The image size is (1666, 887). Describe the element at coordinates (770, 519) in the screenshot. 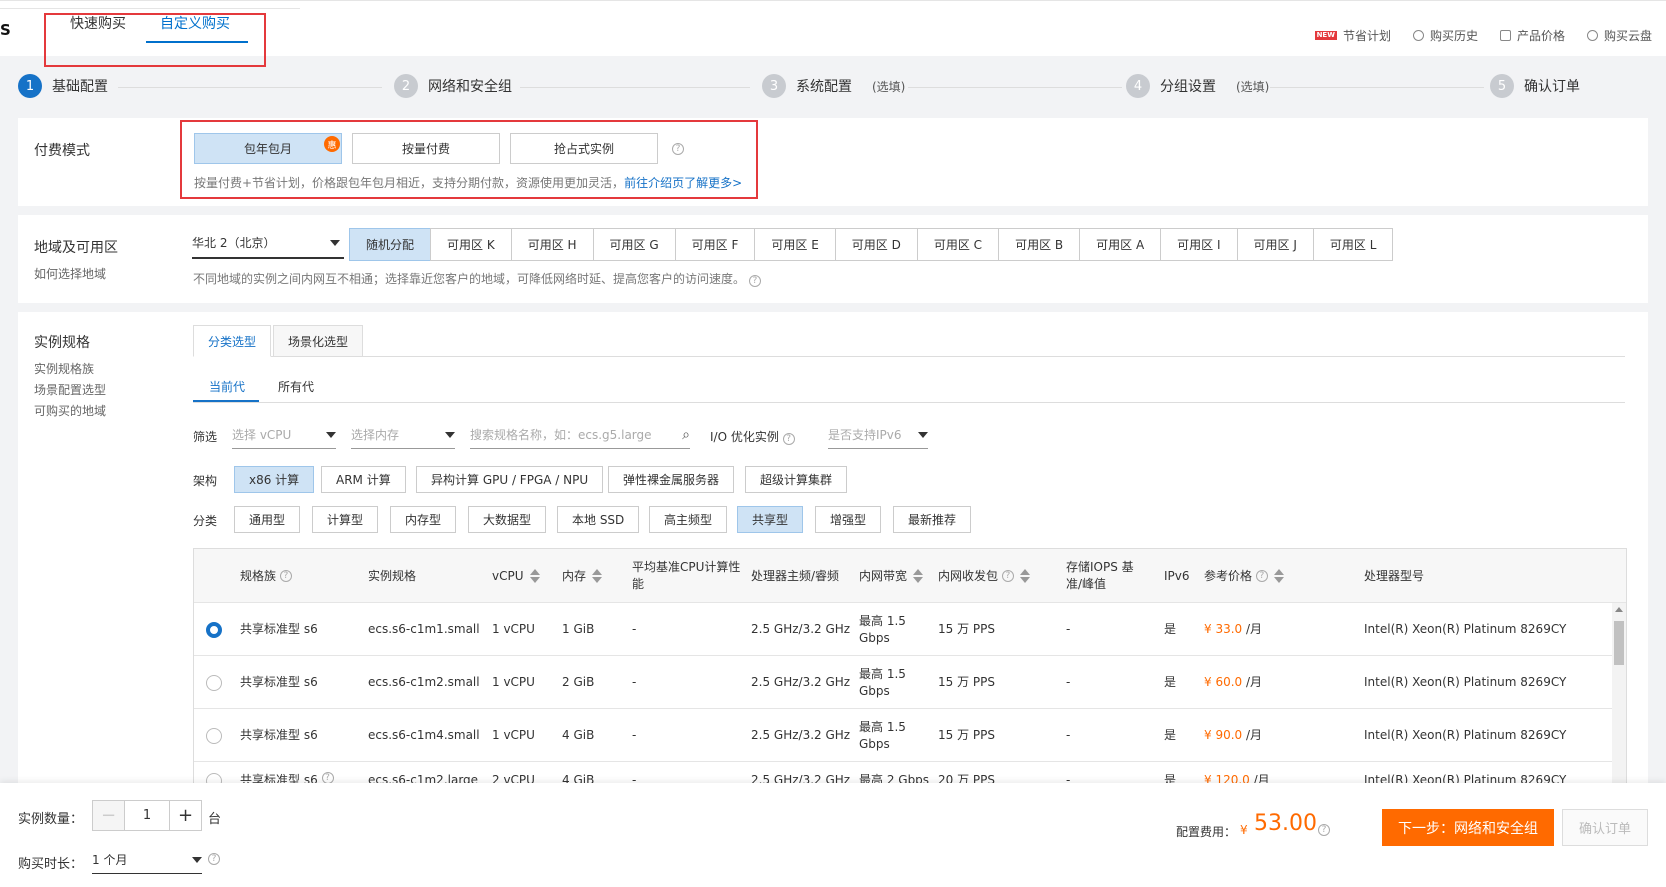

I see `category-shared: 共享型` at that location.